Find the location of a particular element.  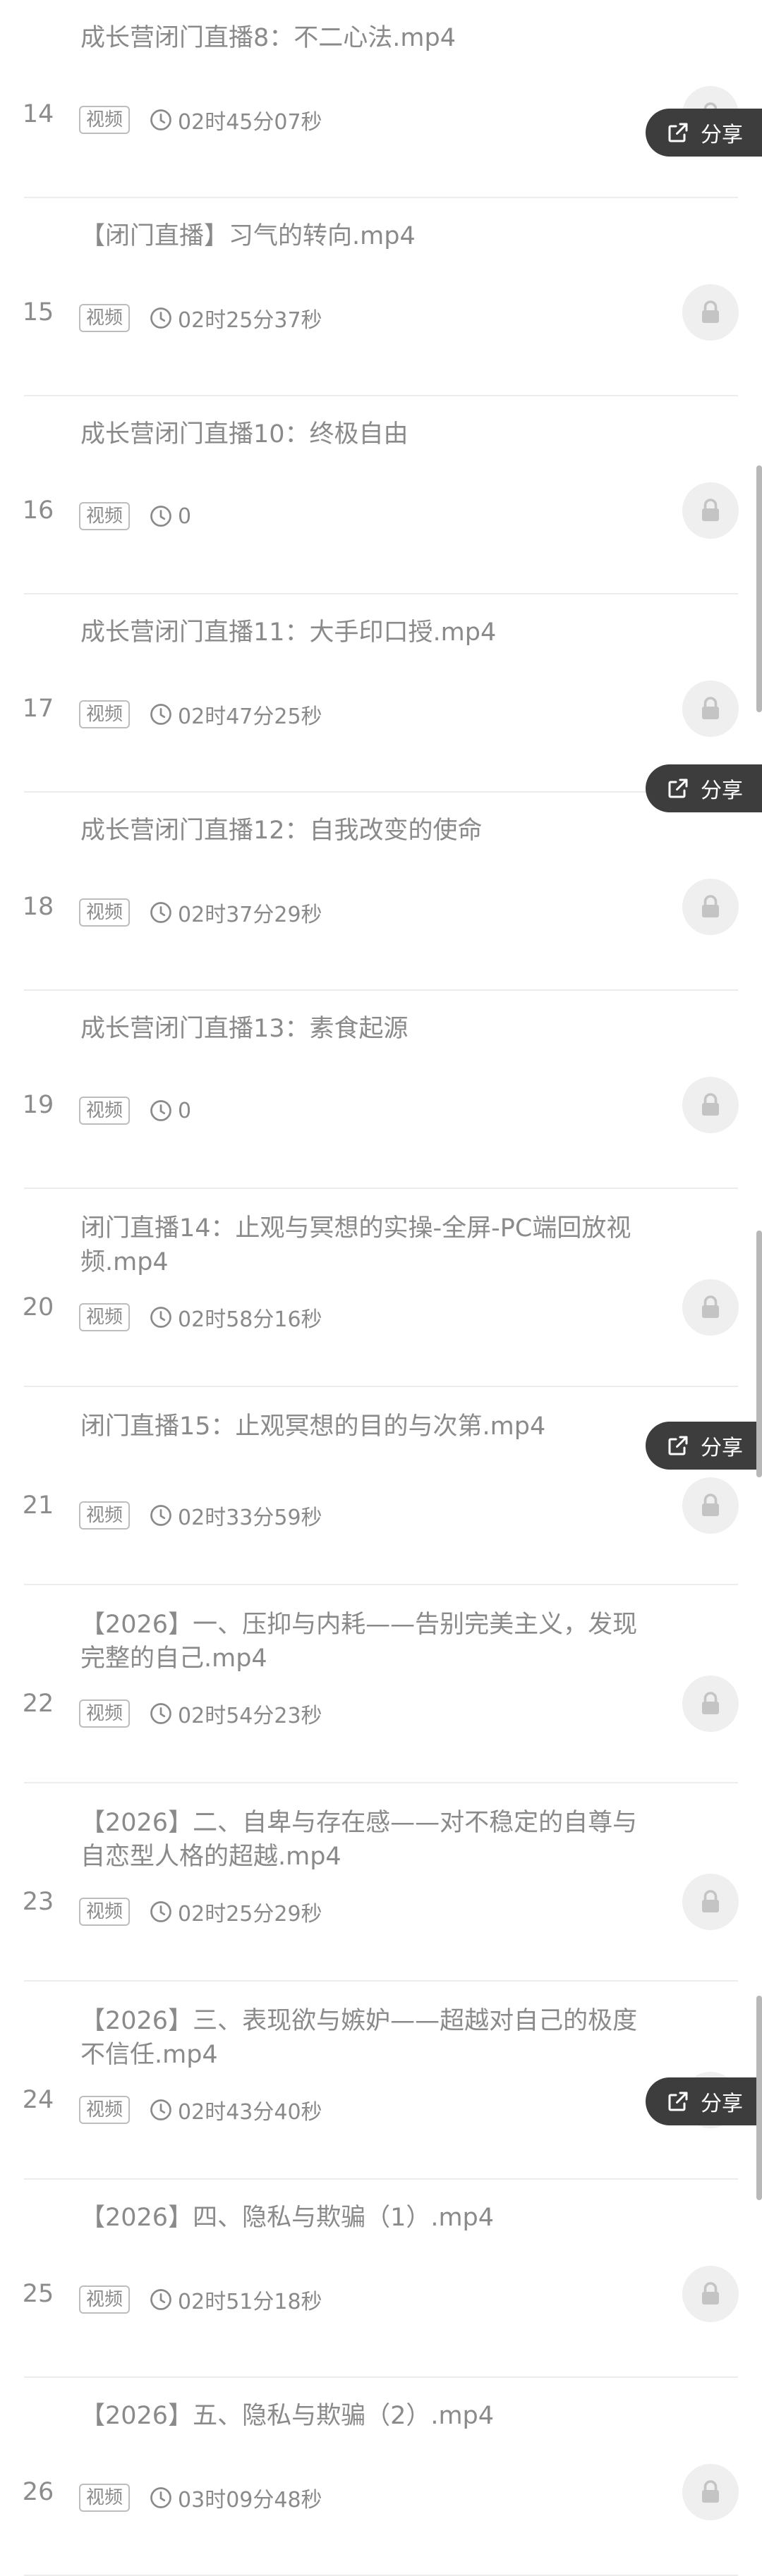

item-meta: 视频 02时25分37秒 is located at coordinates (200, 319).